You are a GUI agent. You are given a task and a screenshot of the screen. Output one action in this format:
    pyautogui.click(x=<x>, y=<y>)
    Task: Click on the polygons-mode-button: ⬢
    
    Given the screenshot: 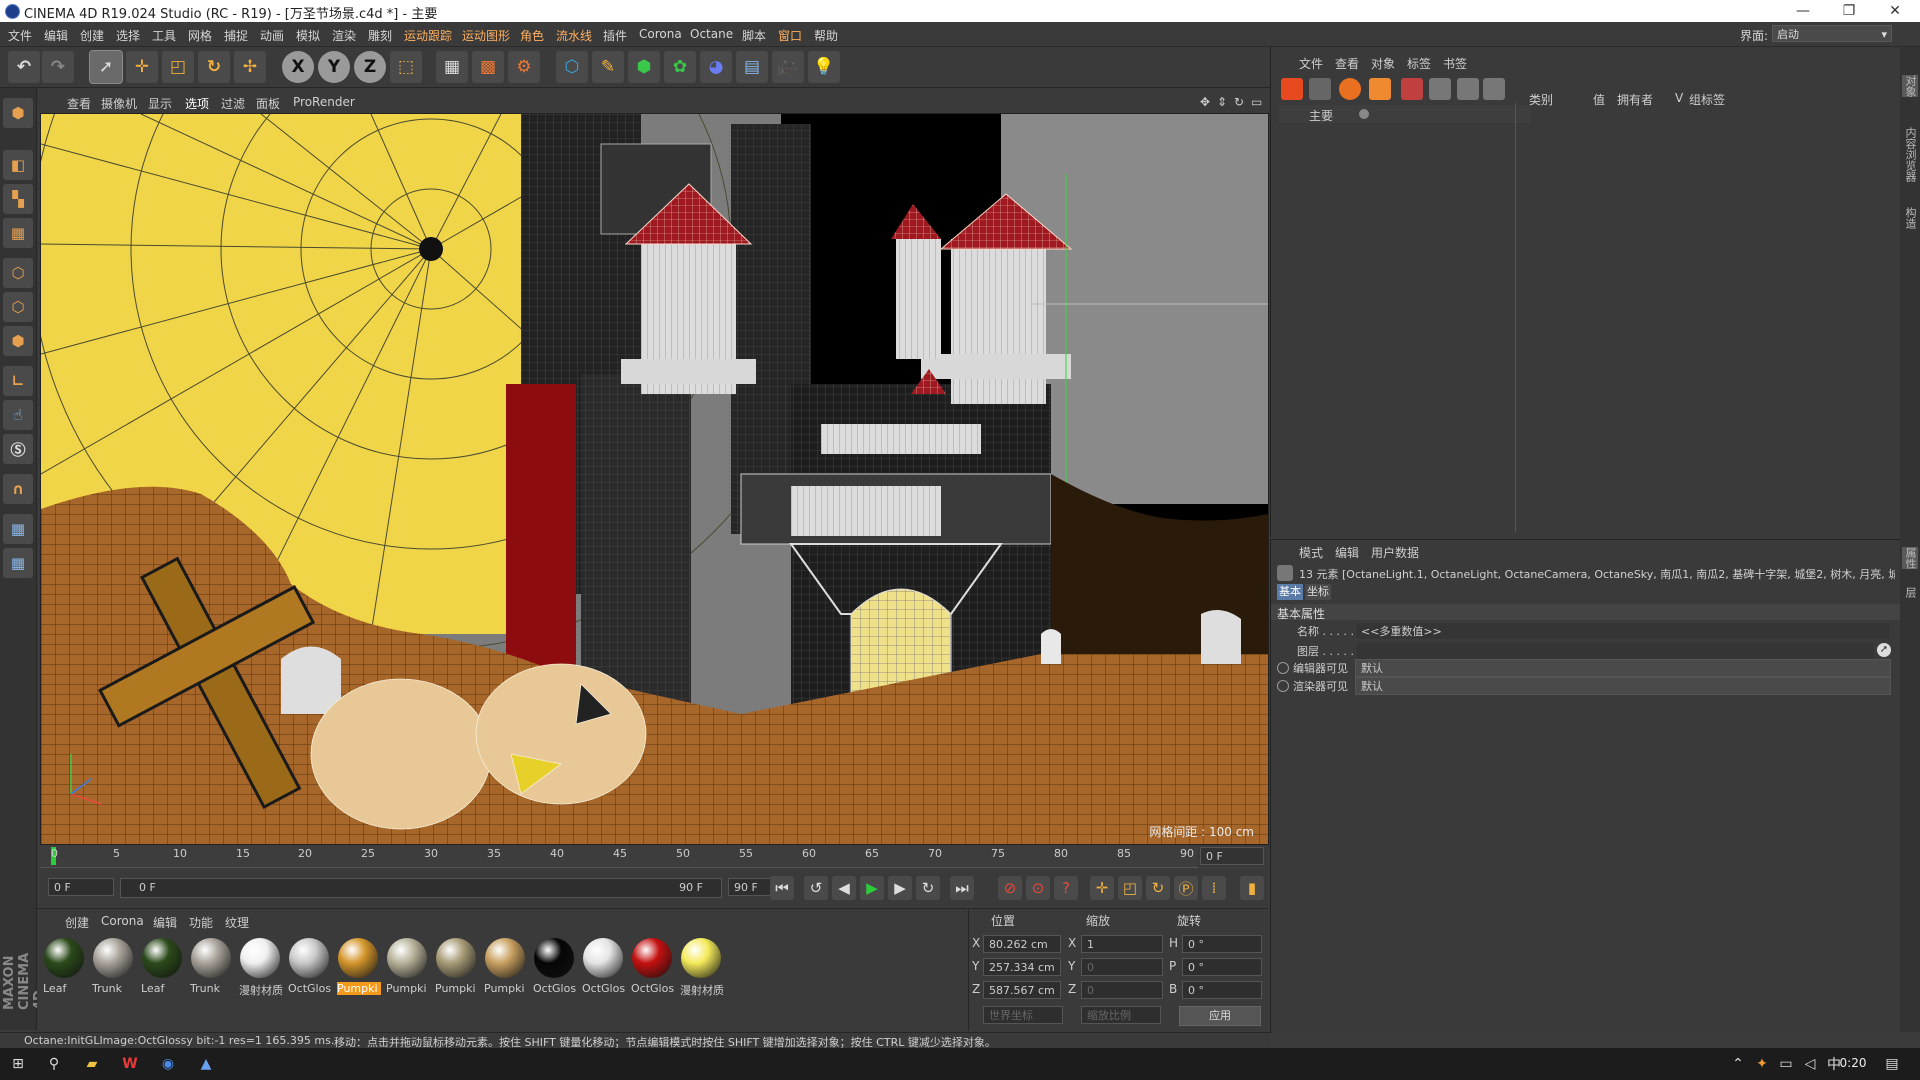 What is the action you would take?
    pyautogui.click(x=18, y=341)
    